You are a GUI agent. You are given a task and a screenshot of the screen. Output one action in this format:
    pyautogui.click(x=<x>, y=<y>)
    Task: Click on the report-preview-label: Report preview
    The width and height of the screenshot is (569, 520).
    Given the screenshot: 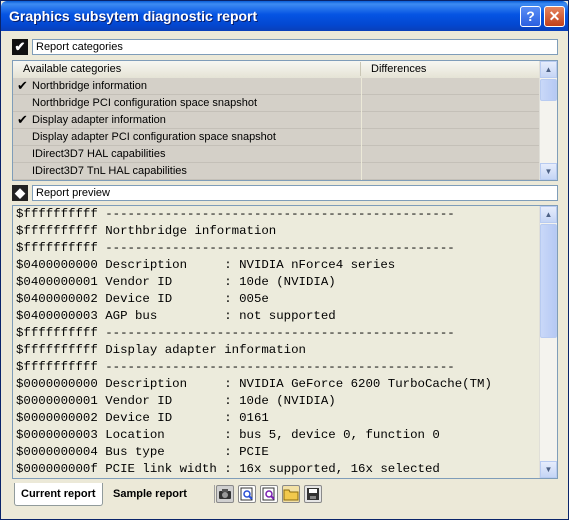 What is the action you would take?
    pyautogui.click(x=295, y=193)
    